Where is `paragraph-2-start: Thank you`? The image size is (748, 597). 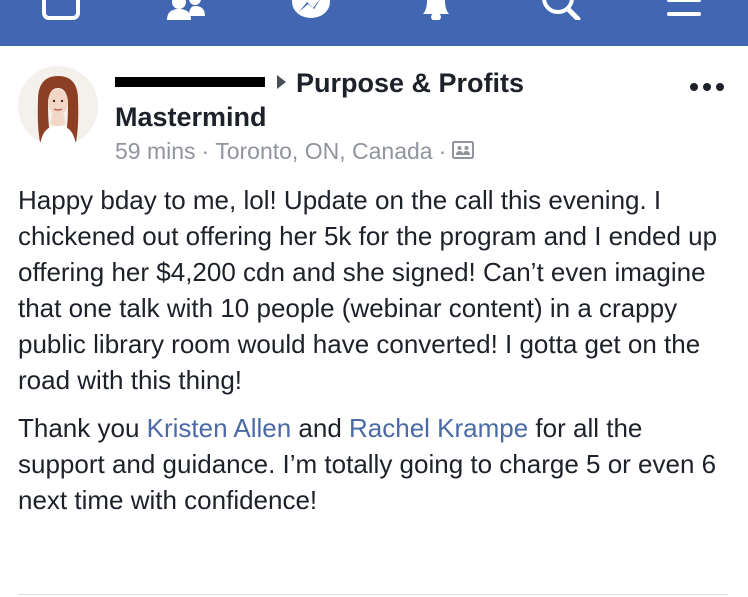
paragraph-2-start: Thank you is located at coordinates (82, 428).